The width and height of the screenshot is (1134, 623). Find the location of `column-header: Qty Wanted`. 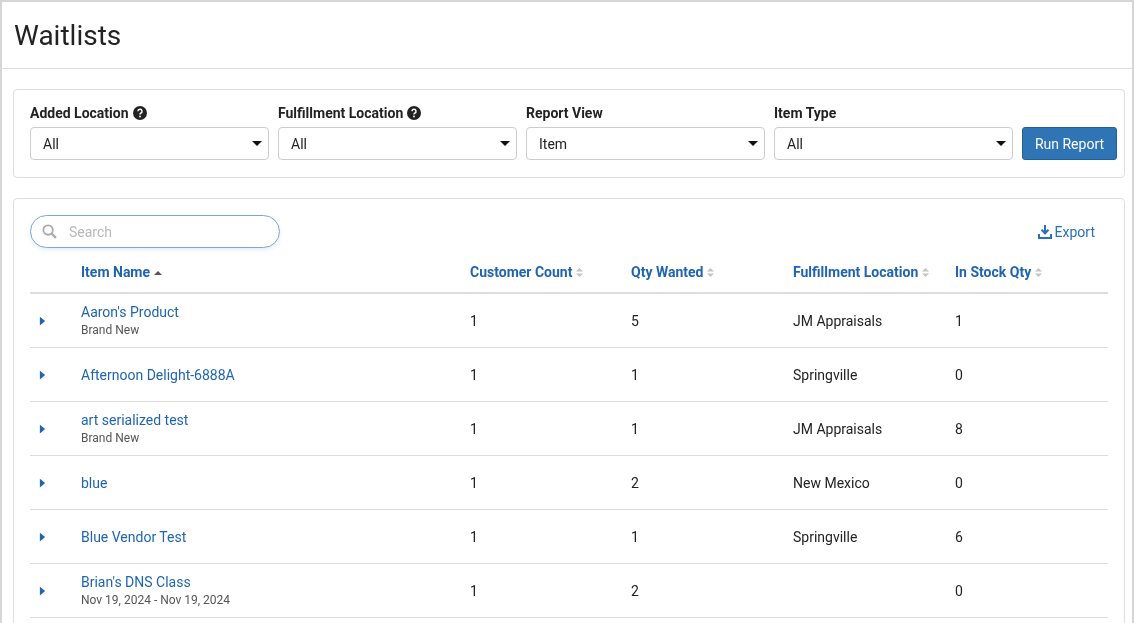

column-header: Qty Wanted is located at coordinates (667, 272).